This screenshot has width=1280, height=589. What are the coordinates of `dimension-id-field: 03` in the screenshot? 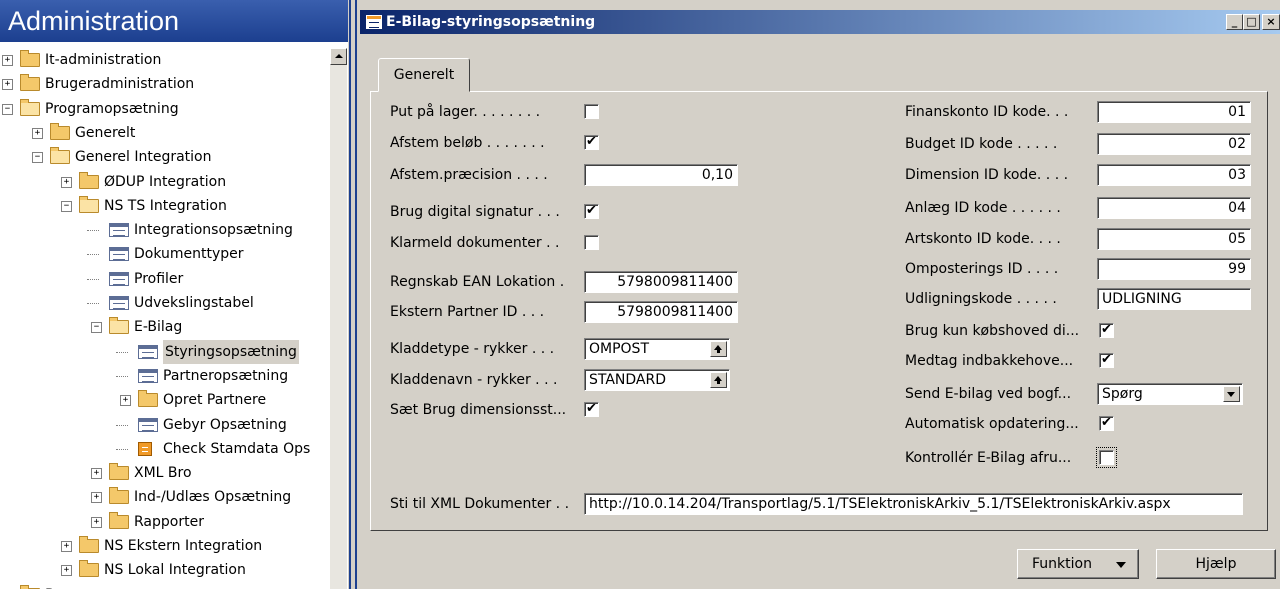 It's located at (1174, 175).